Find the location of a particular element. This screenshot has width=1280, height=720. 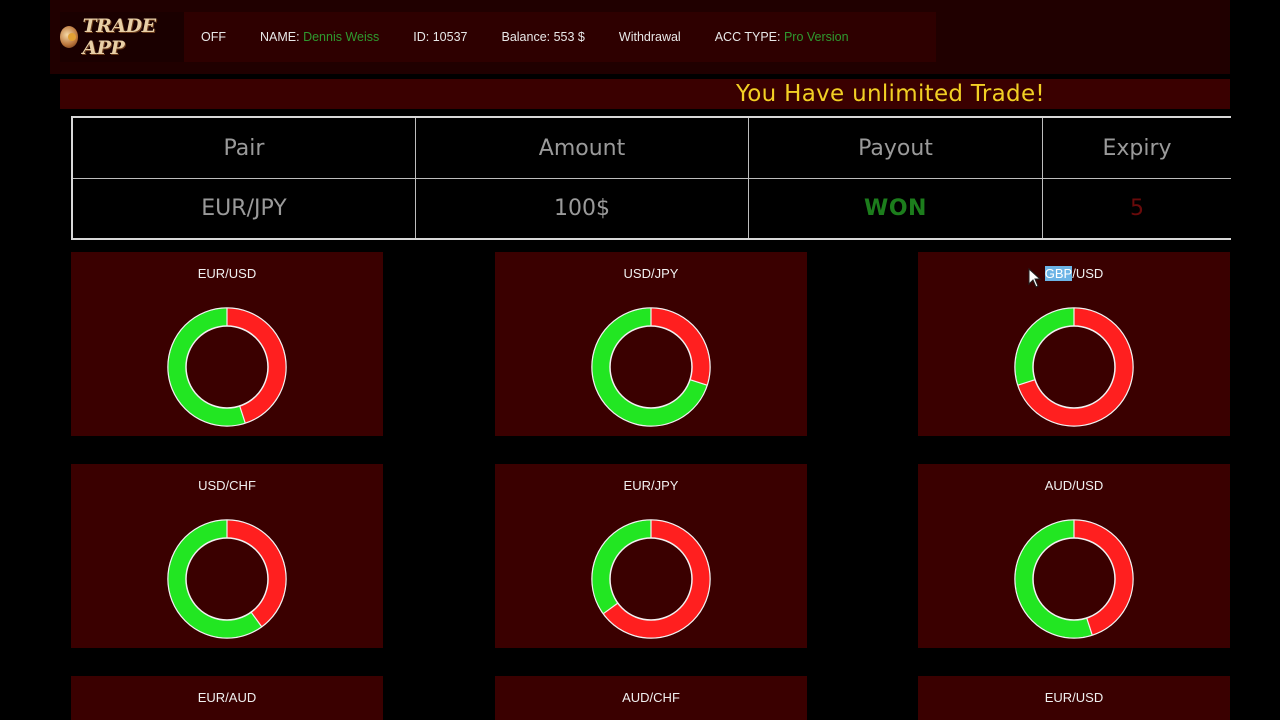

pair-label: EUR/AUD is located at coordinates (227, 697).